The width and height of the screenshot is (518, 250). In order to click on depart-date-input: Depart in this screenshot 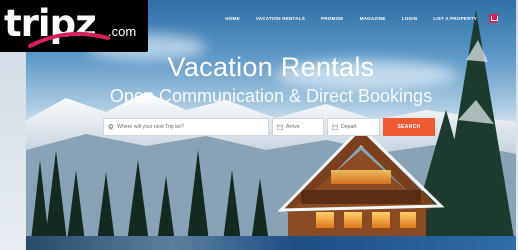, I will do `click(353, 127)`.